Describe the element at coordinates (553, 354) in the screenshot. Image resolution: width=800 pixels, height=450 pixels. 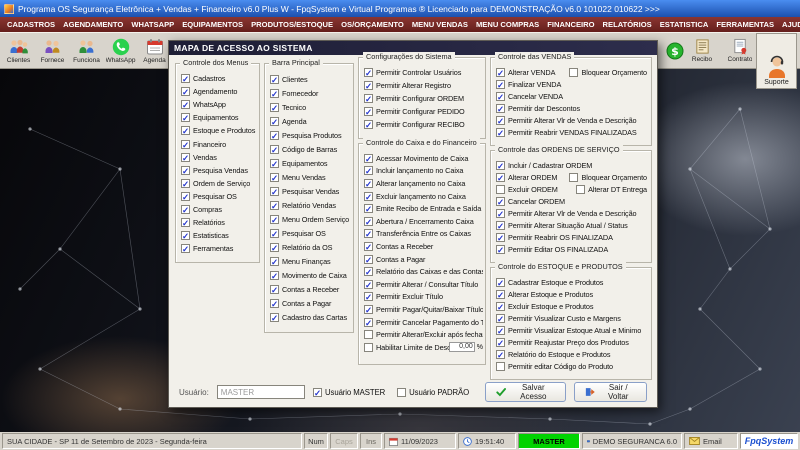
I see `checkbox-option: ✓ Relatório do Estoque e Produtos` at that location.